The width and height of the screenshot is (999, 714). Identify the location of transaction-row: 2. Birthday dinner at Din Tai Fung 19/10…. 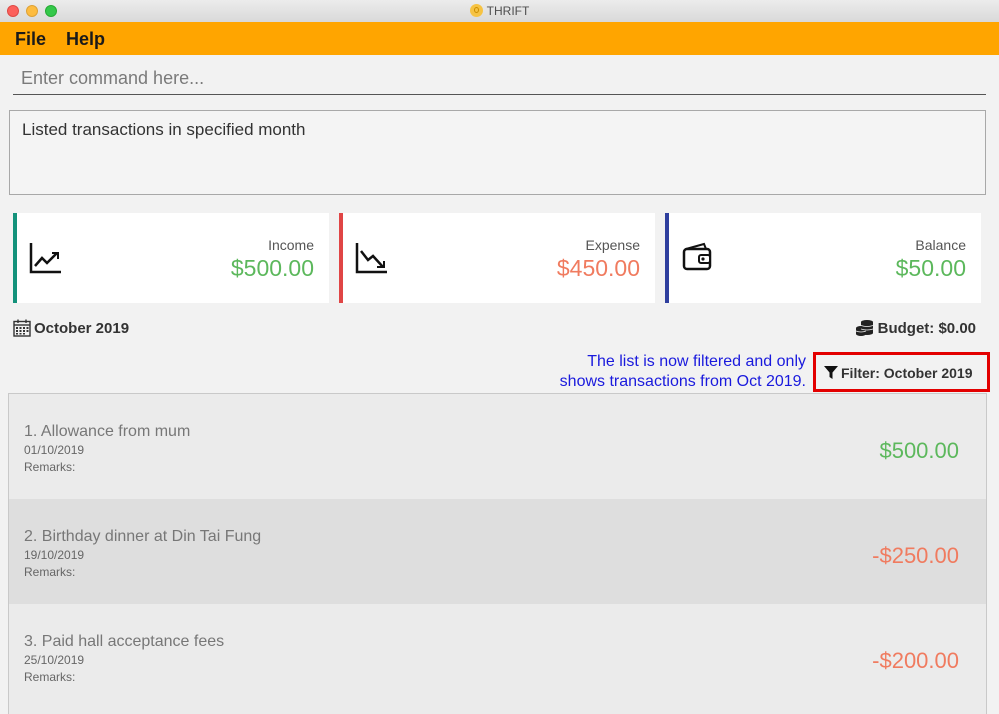
(497, 551).